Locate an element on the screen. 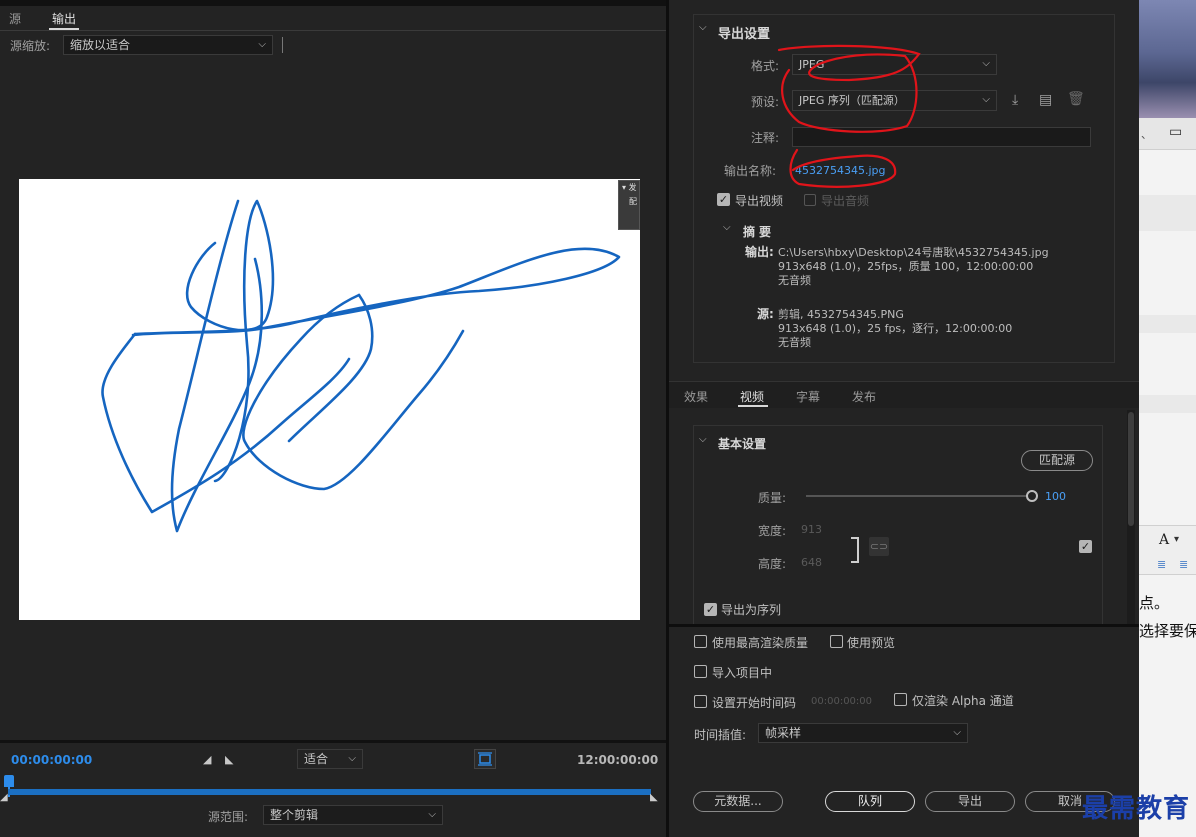 This screenshot has width=1196, height=837. summary-output-line-3: 无音频 is located at coordinates (794, 280).